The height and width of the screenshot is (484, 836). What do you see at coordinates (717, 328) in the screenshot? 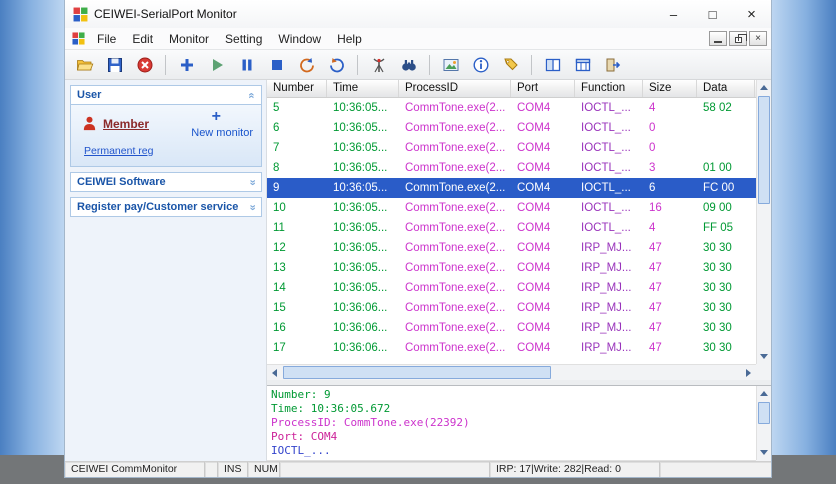
I see `cell-data: 30 30` at bounding box center [717, 328].